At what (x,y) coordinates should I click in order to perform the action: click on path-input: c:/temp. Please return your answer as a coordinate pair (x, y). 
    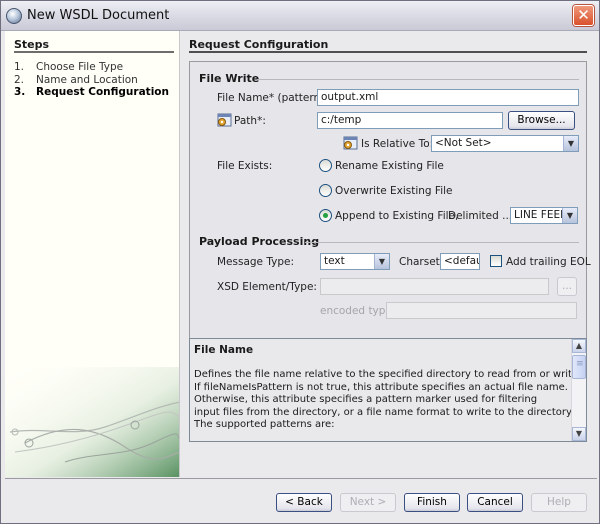
    Looking at the image, I should click on (410, 120).